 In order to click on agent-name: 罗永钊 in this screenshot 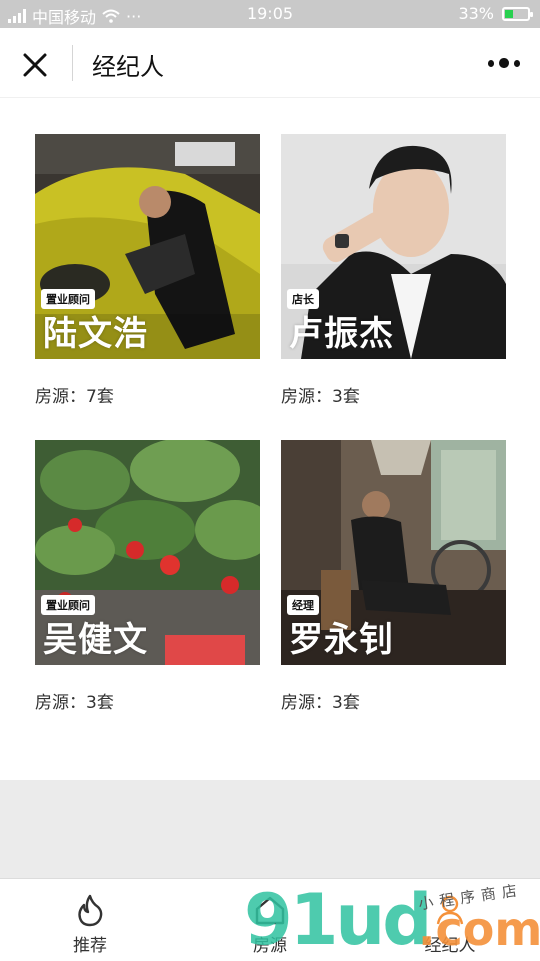, I will do `click(341, 640)`.